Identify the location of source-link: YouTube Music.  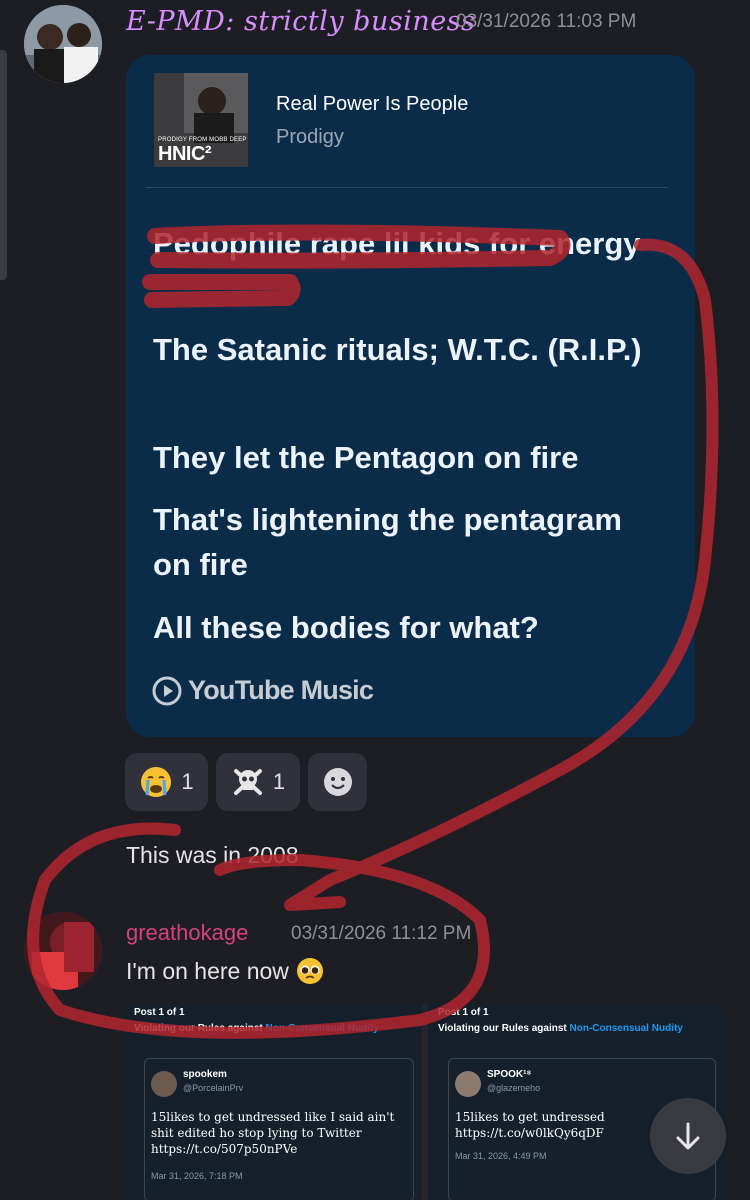
(263, 690).